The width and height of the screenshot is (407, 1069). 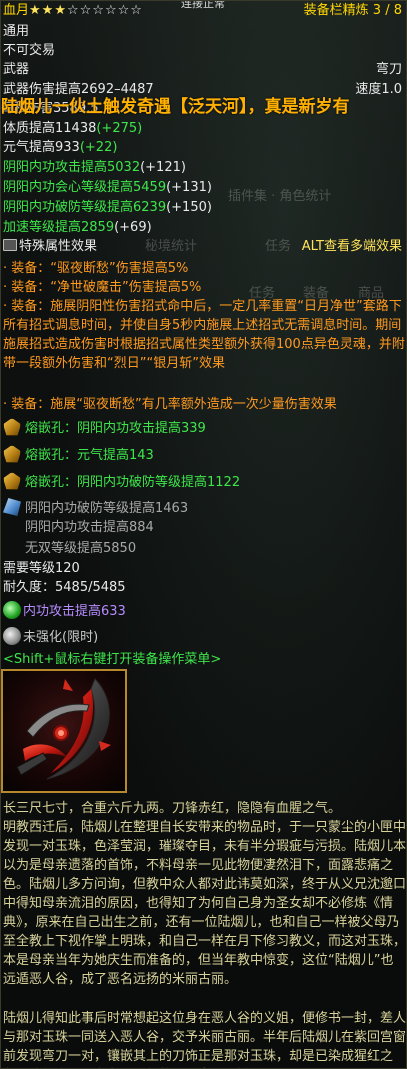 What do you see at coordinates (98, 147) in the screenshot?
I see `stat-spirit-bonus: (+22)` at bounding box center [98, 147].